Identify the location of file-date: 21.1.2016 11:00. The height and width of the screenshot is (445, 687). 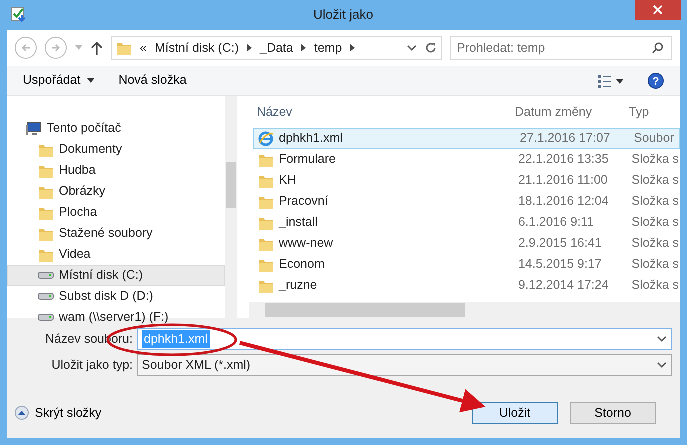
(563, 181).